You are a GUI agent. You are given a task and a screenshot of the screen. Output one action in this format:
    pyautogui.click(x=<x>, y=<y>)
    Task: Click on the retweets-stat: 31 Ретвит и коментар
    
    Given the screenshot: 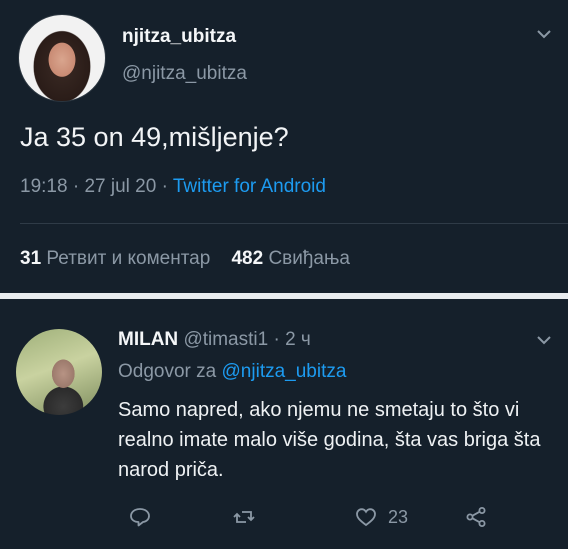 What is the action you would take?
    pyautogui.click(x=115, y=258)
    